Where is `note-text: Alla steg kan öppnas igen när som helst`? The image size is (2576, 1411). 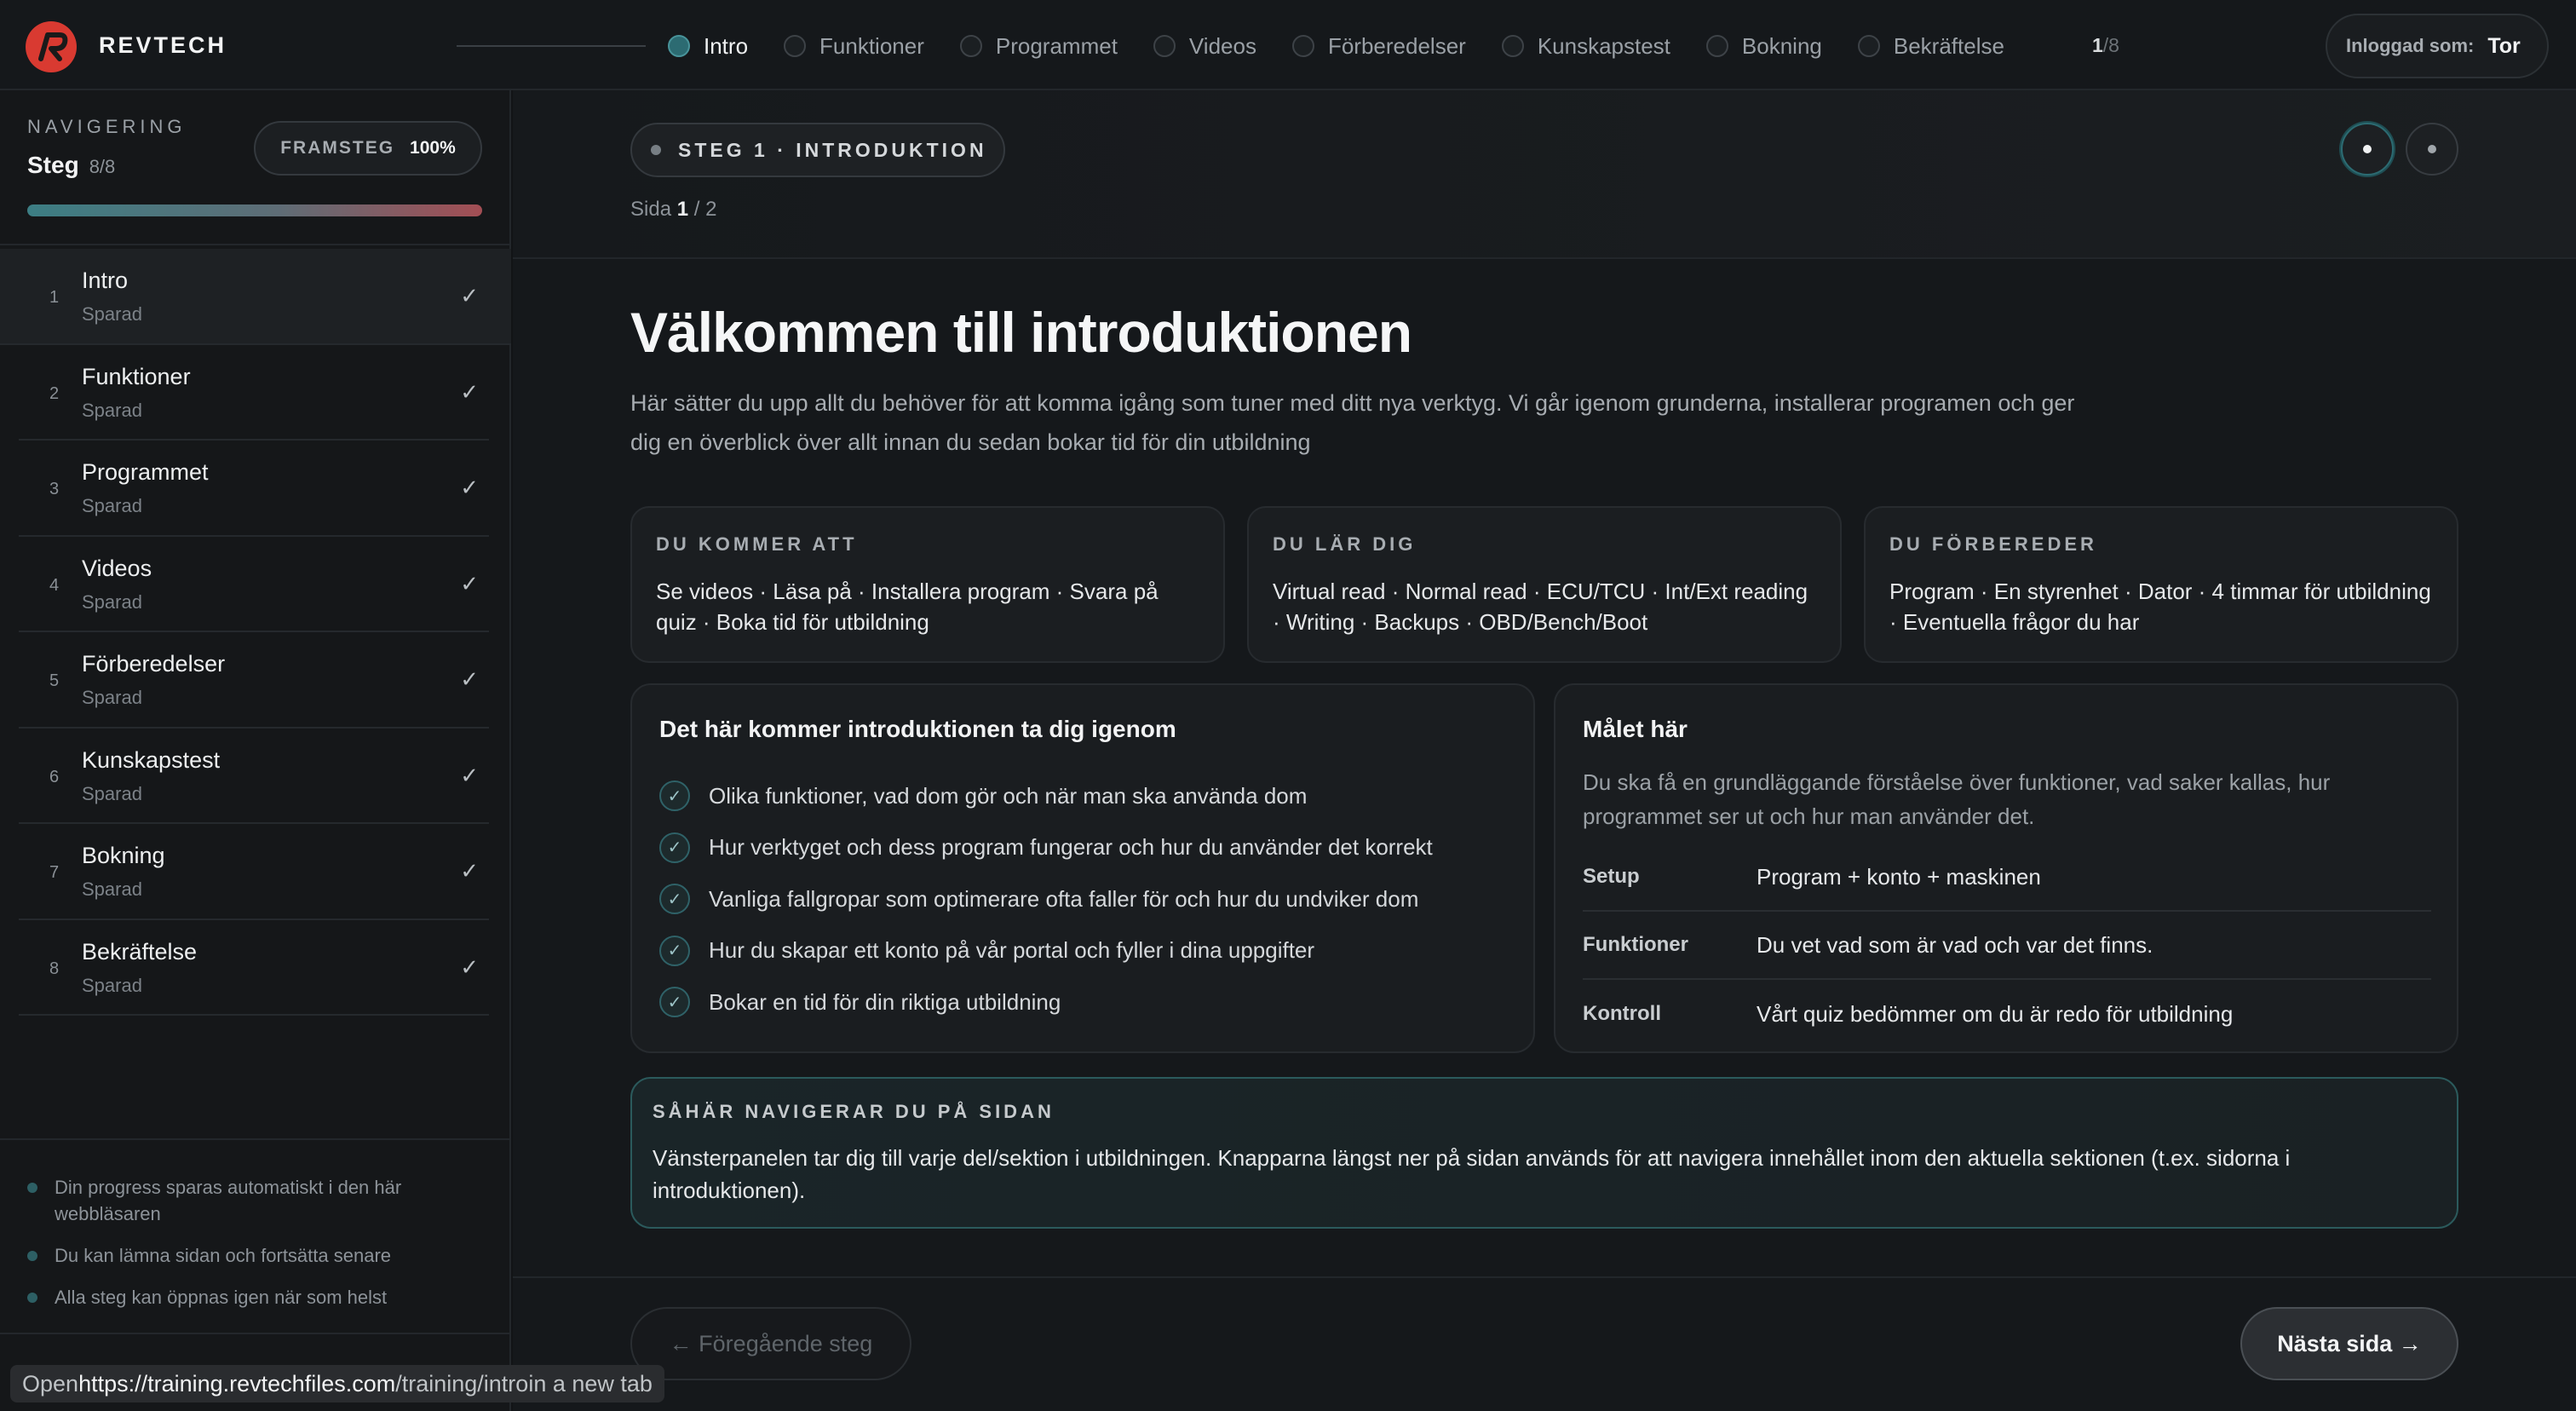
note-text: Alla steg kan öppnas igen när som helst is located at coordinates (222, 1297).